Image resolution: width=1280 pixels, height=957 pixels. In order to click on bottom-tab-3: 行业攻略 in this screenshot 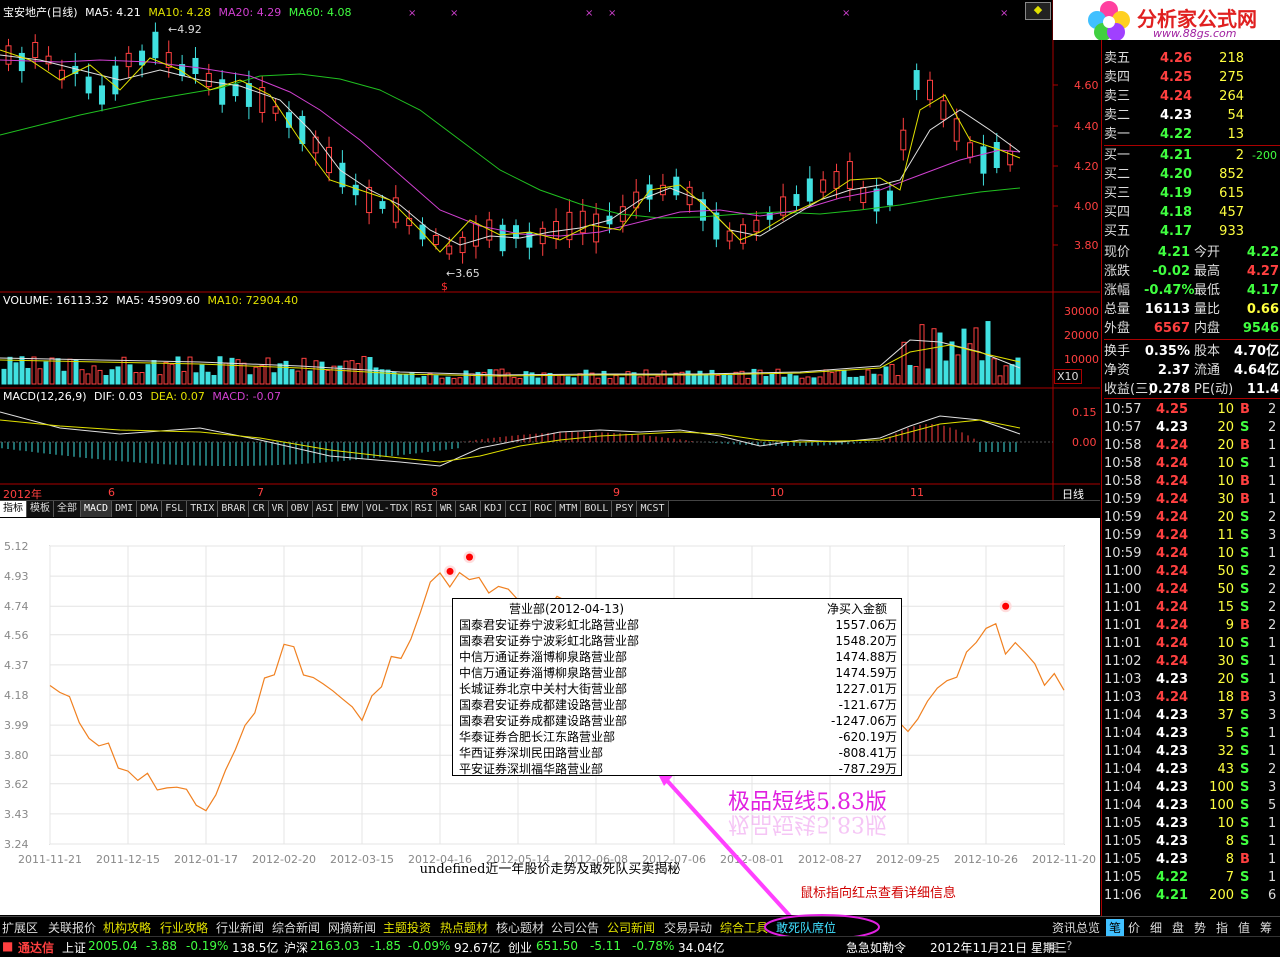, I will do `click(184, 927)`.